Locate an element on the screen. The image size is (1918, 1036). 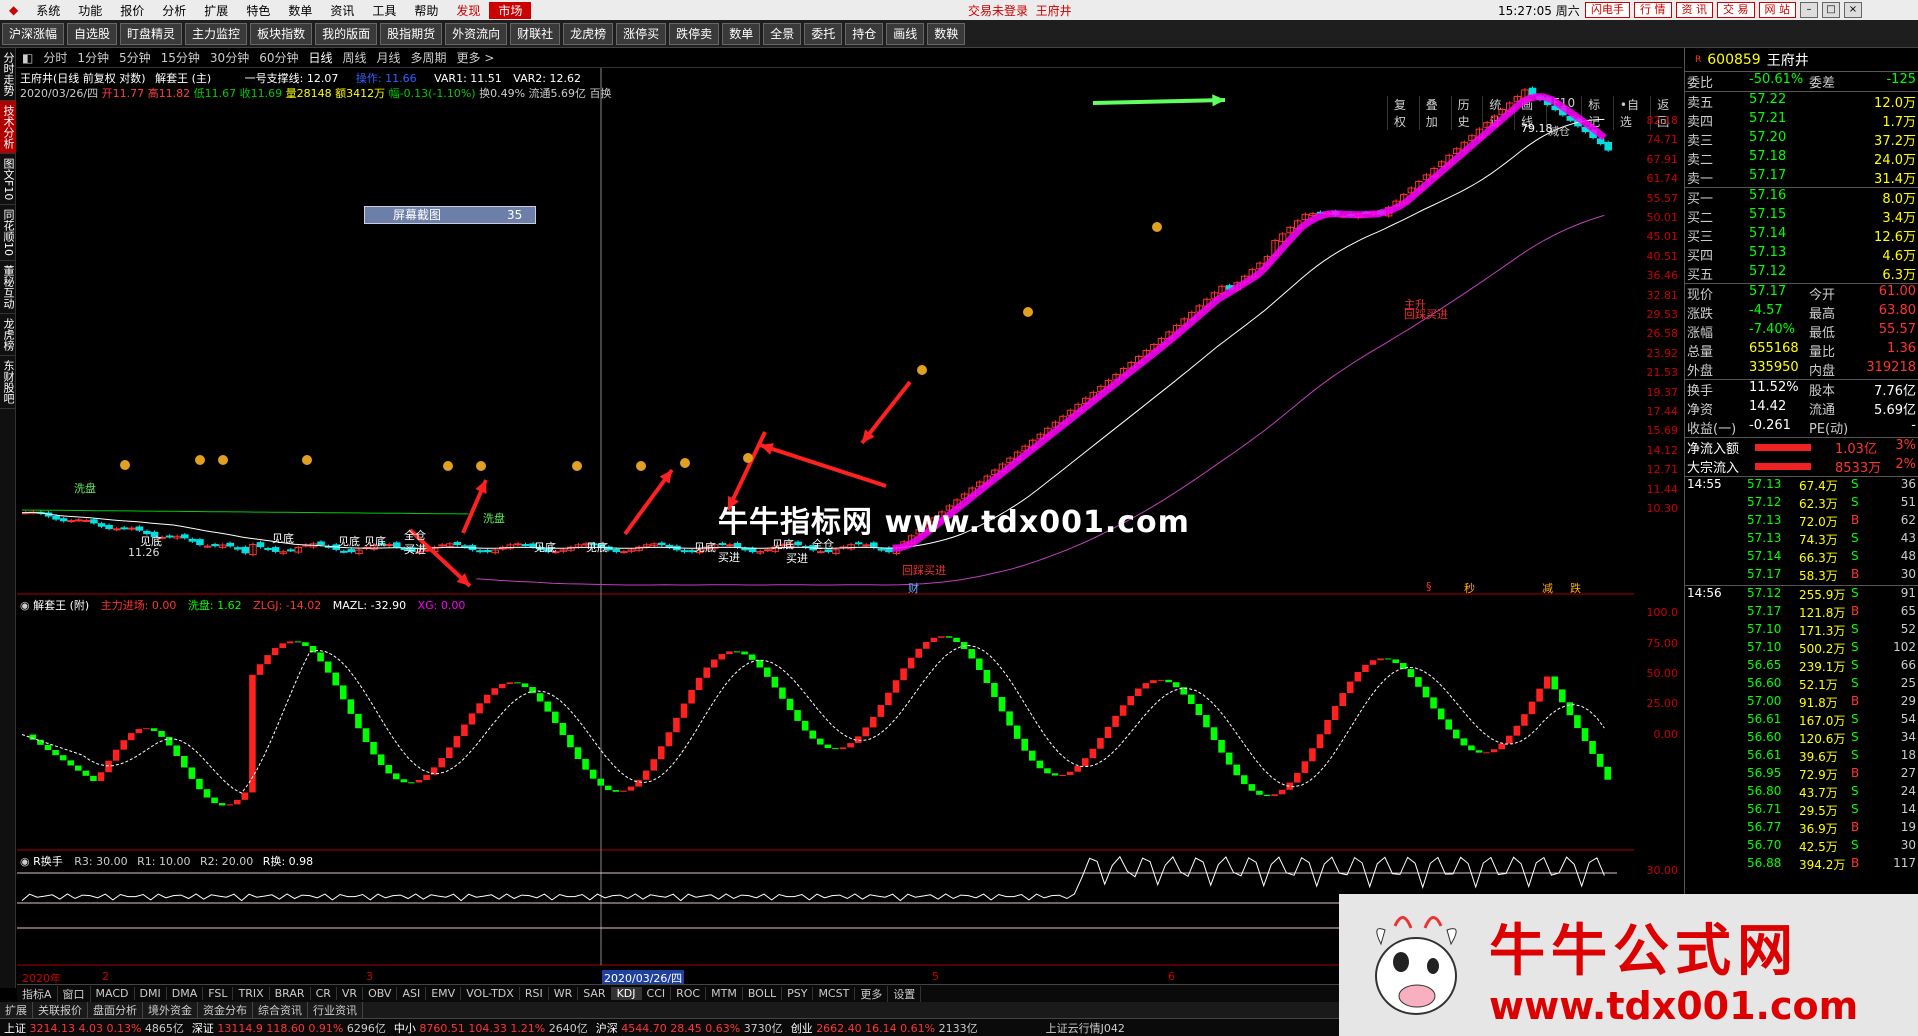
menu-quote: 报价 is located at coordinates (132, 10).